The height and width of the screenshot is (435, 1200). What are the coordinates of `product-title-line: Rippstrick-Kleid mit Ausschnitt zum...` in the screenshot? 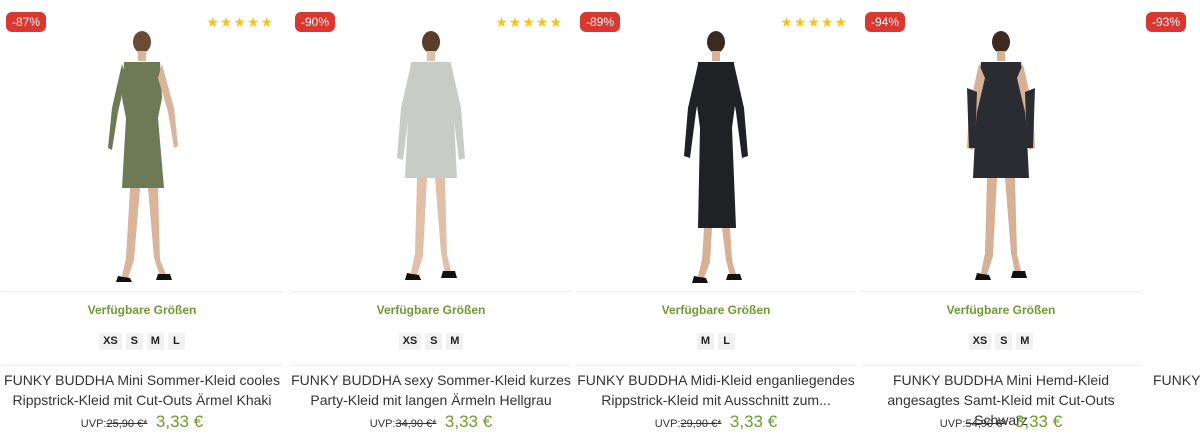 It's located at (716, 400).